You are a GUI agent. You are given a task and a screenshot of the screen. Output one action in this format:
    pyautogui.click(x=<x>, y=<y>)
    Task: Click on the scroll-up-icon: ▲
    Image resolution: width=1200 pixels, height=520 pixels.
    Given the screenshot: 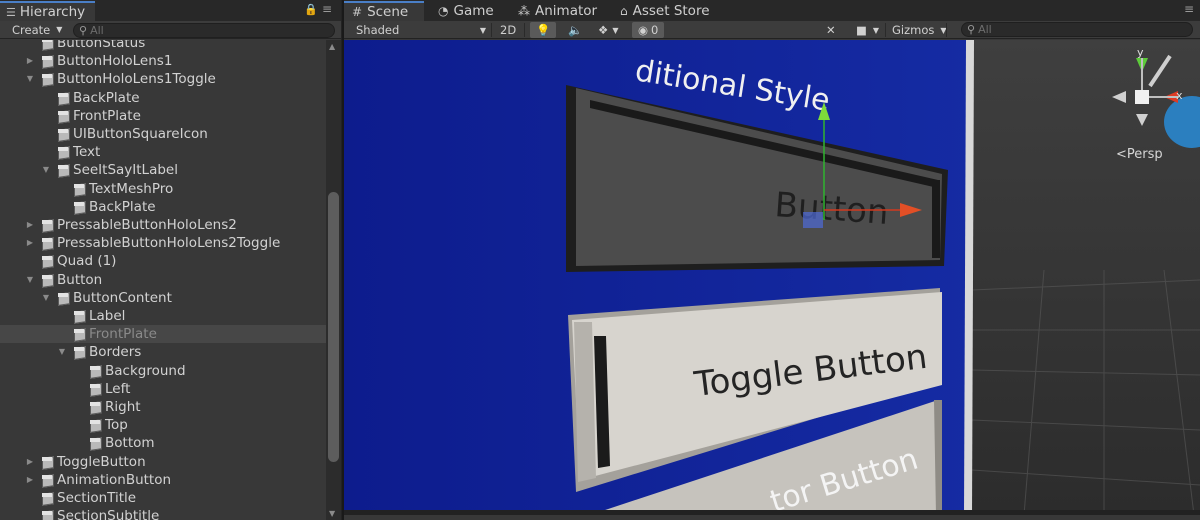 What is the action you would take?
    pyautogui.click(x=332, y=46)
    